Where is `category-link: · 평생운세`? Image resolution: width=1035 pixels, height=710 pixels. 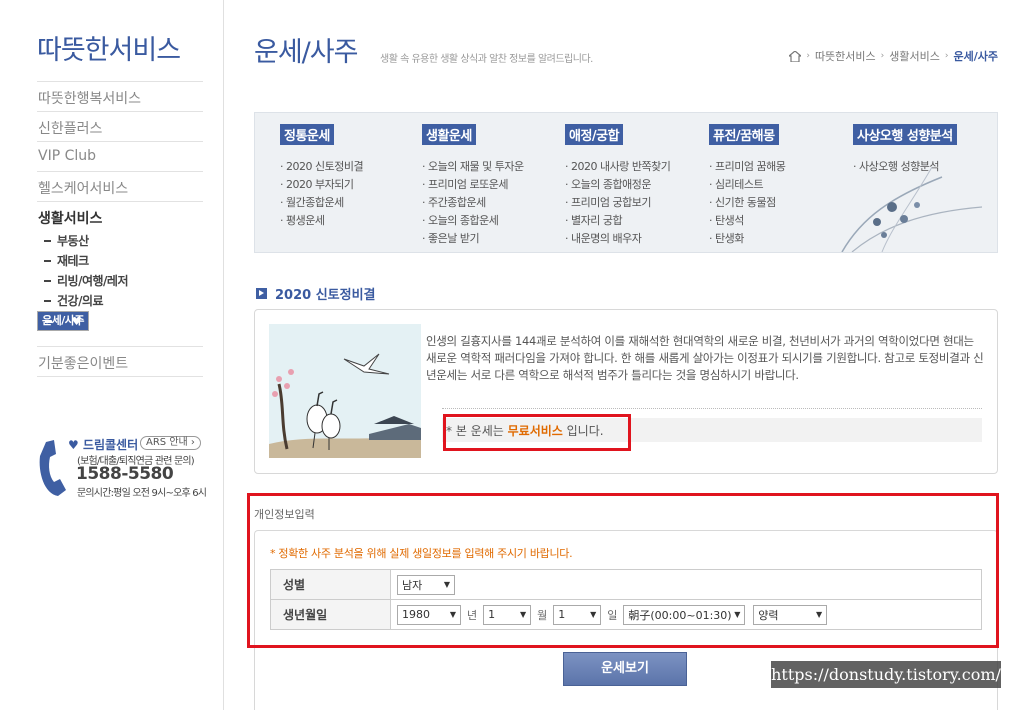 category-link: · 평생운세 is located at coordinates (321, 221).